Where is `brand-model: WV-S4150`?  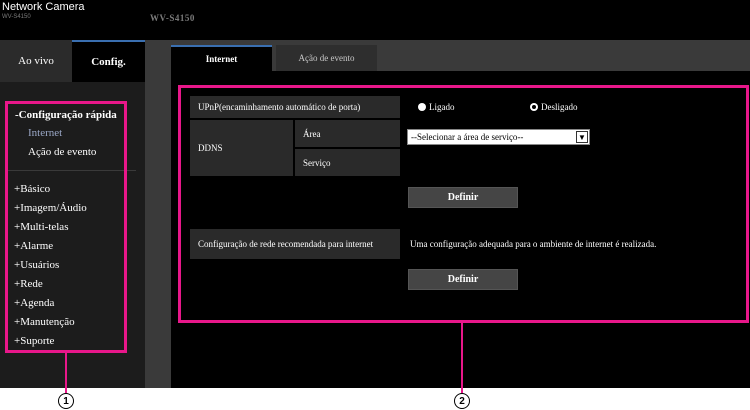 brand-model: WV-S4150 is located at coordinates (16, 17).